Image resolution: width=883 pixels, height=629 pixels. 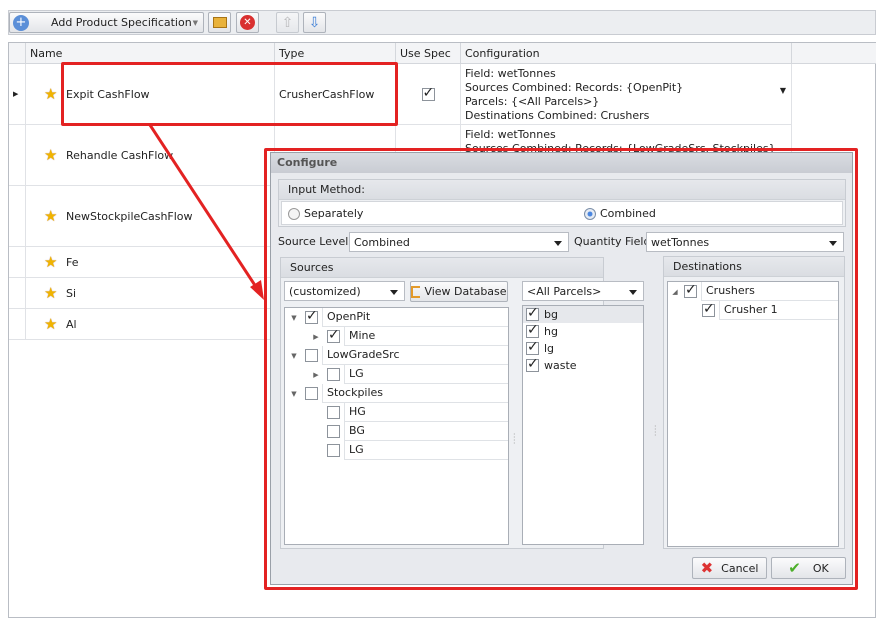 What do you see at coordinates (583, 291) in the screenshot?
I see `parcels-filter-select: <All Parcels>` at bounding box center [583, 291].